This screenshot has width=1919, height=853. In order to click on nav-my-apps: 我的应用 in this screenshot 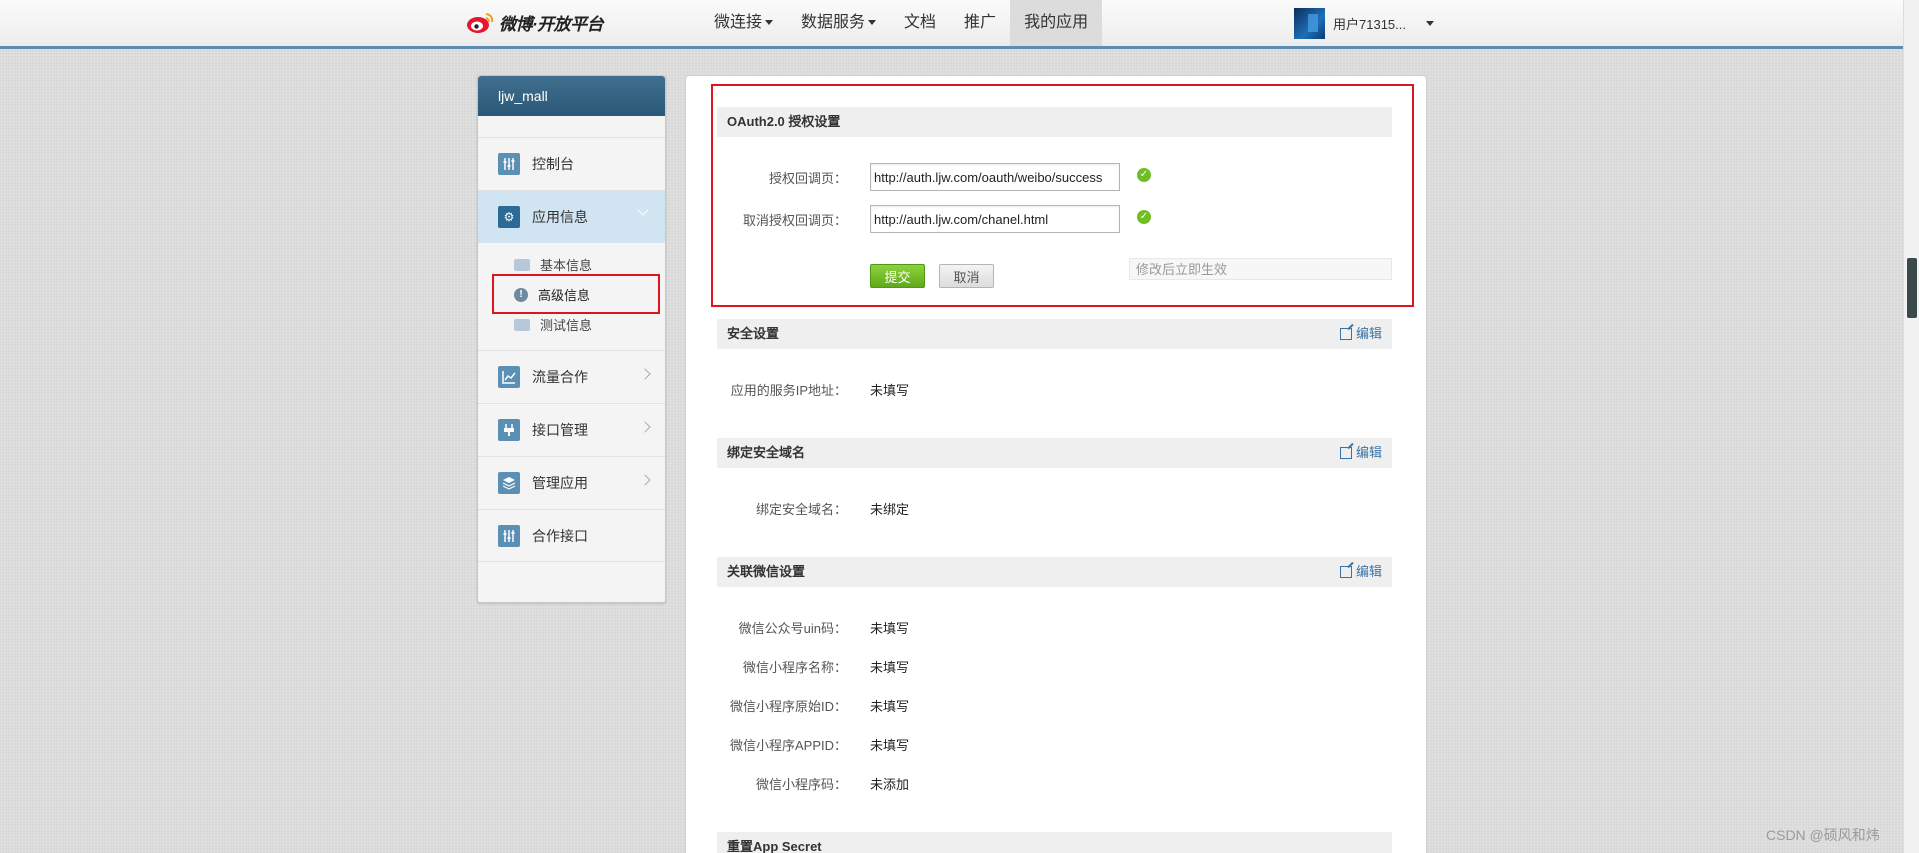, I will do `click(1056, 23)`.